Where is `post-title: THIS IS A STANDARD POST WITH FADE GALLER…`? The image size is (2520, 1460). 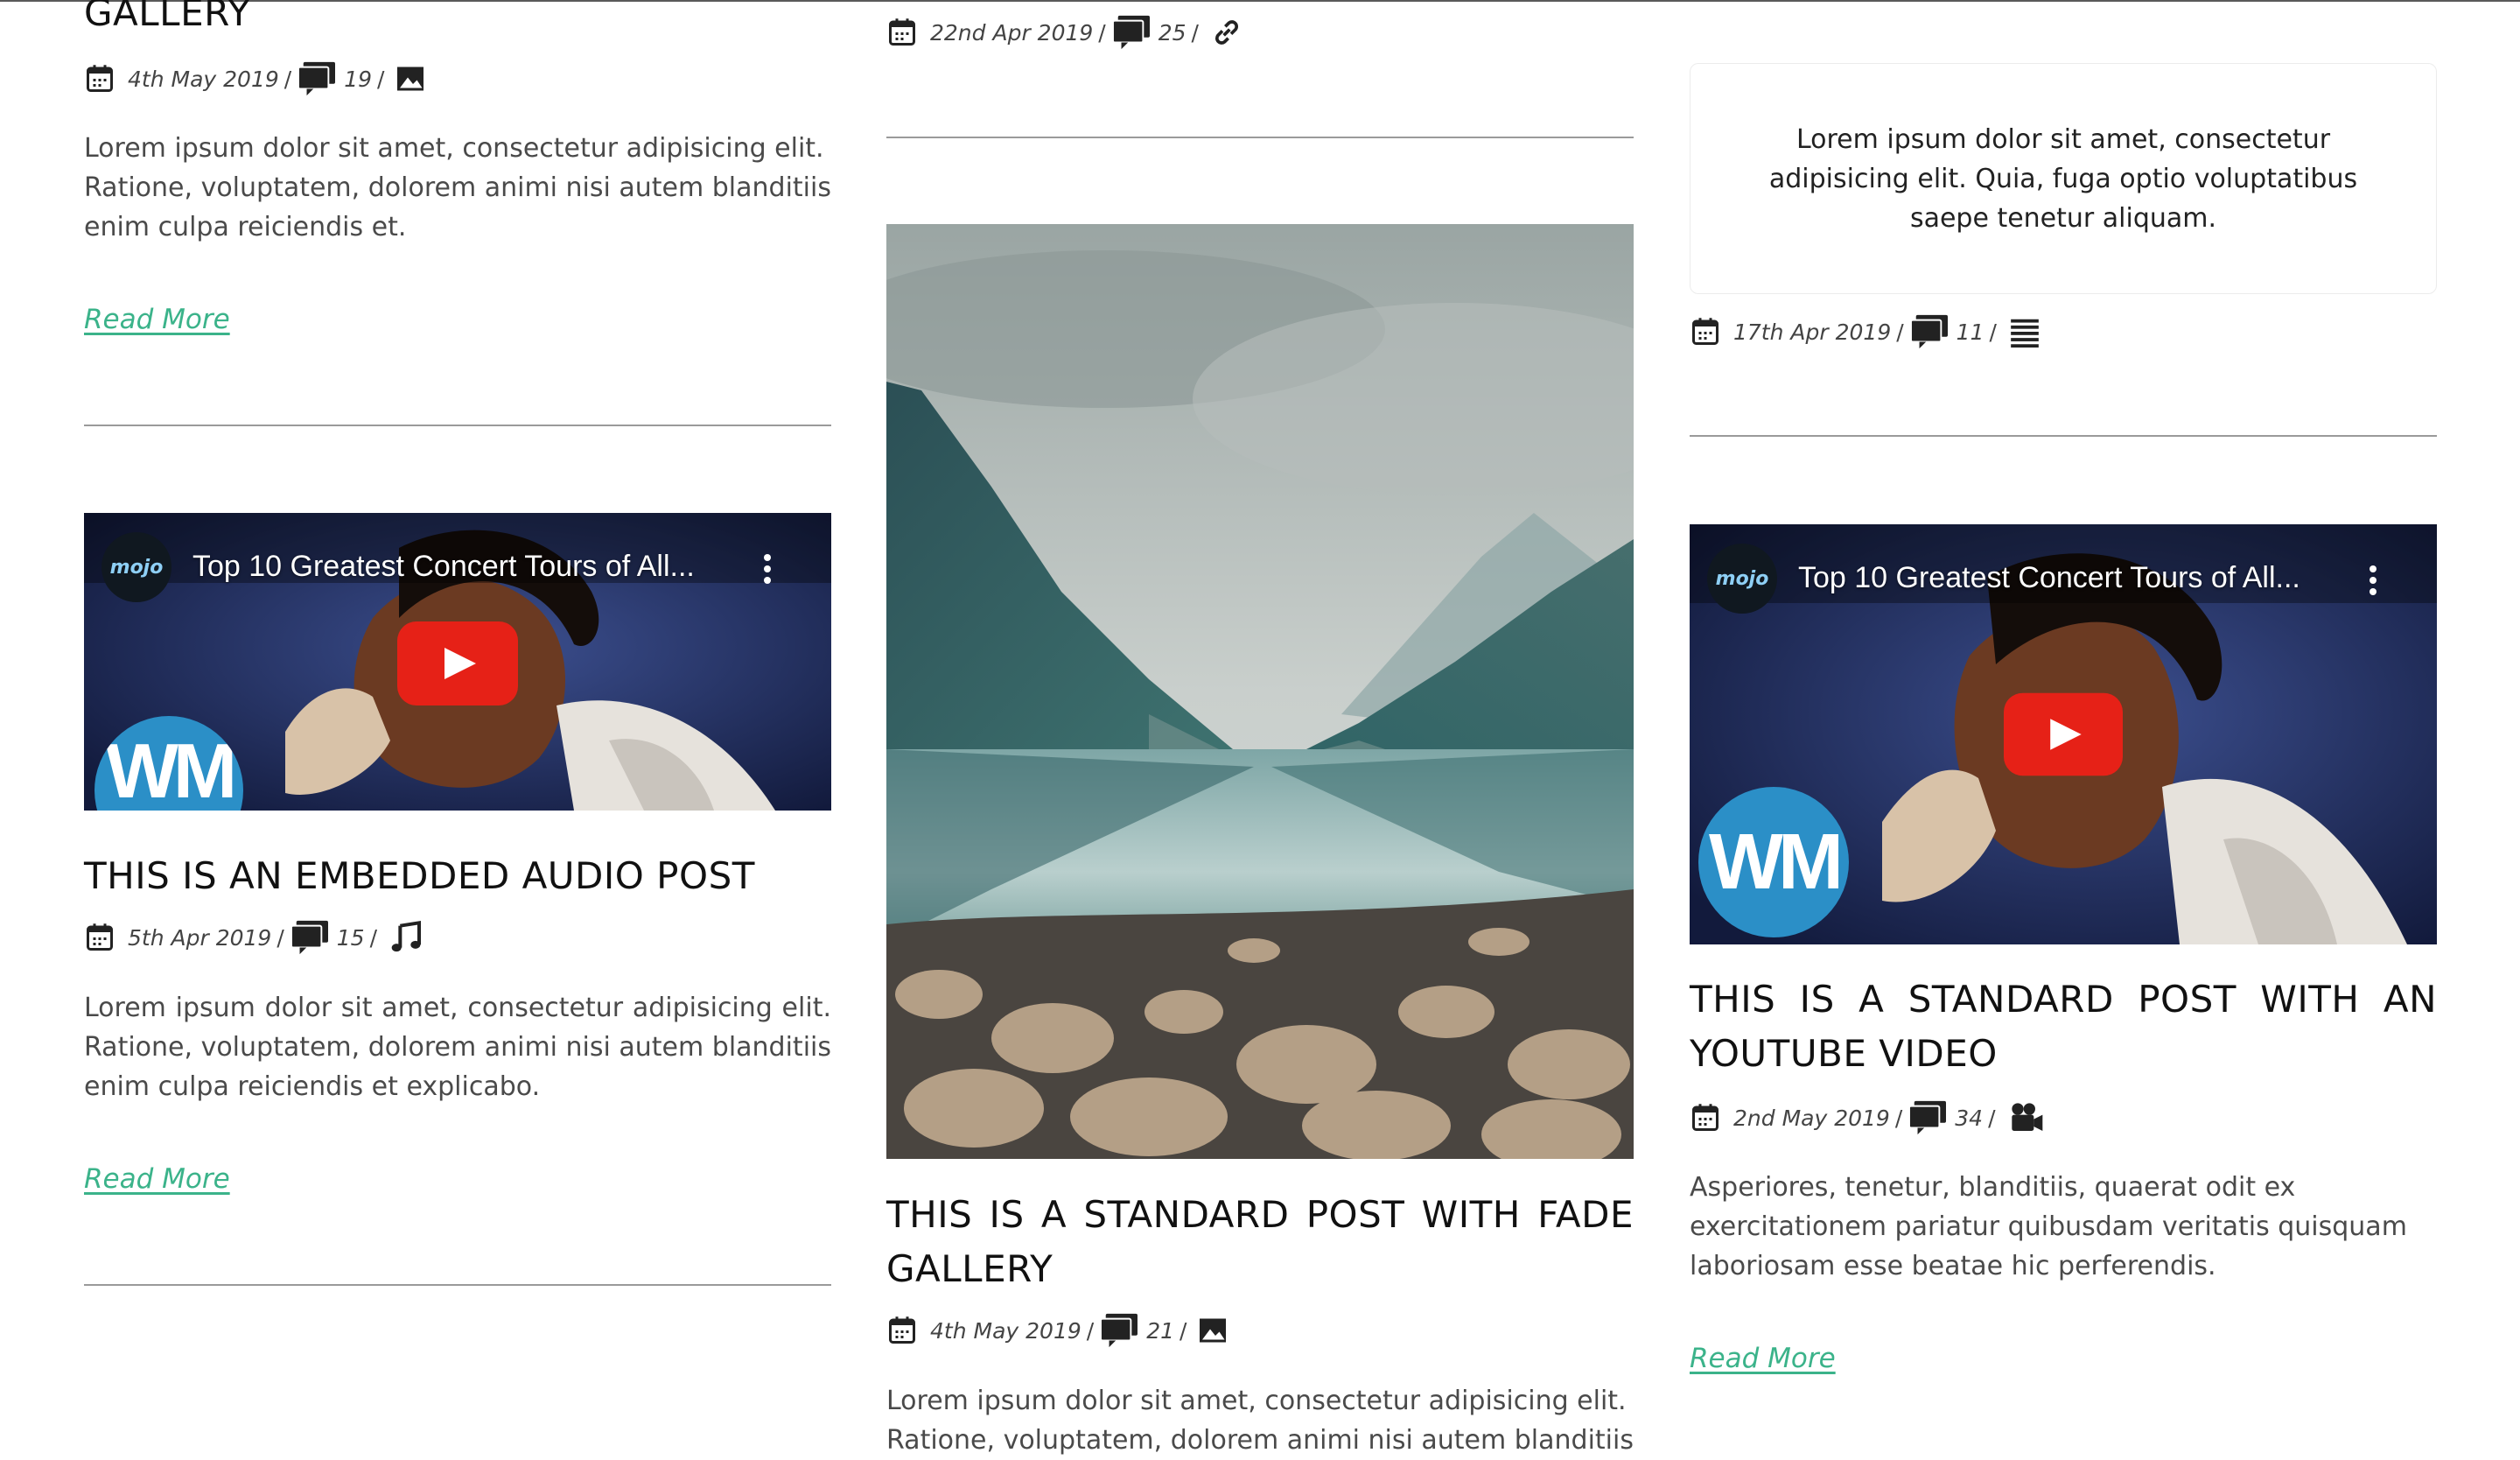 post-title: THIS IS A STANDARD POST WITH FADE GALLER… is located at coordinates (1260, 1242).